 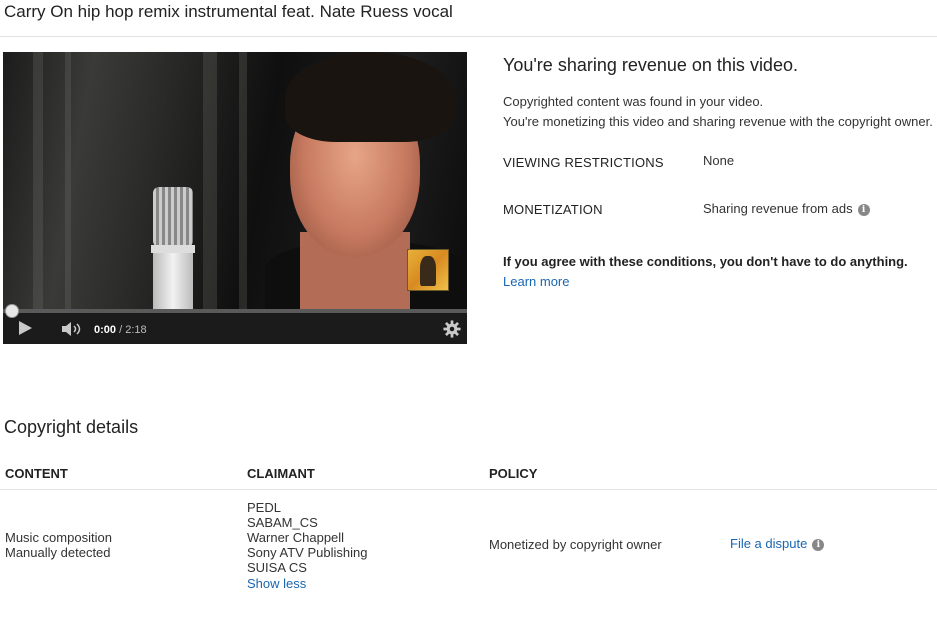 What do you see at coordinates (73, 329) in the screenshot?
I see `volume-icon` at bounding box center [73, 329].